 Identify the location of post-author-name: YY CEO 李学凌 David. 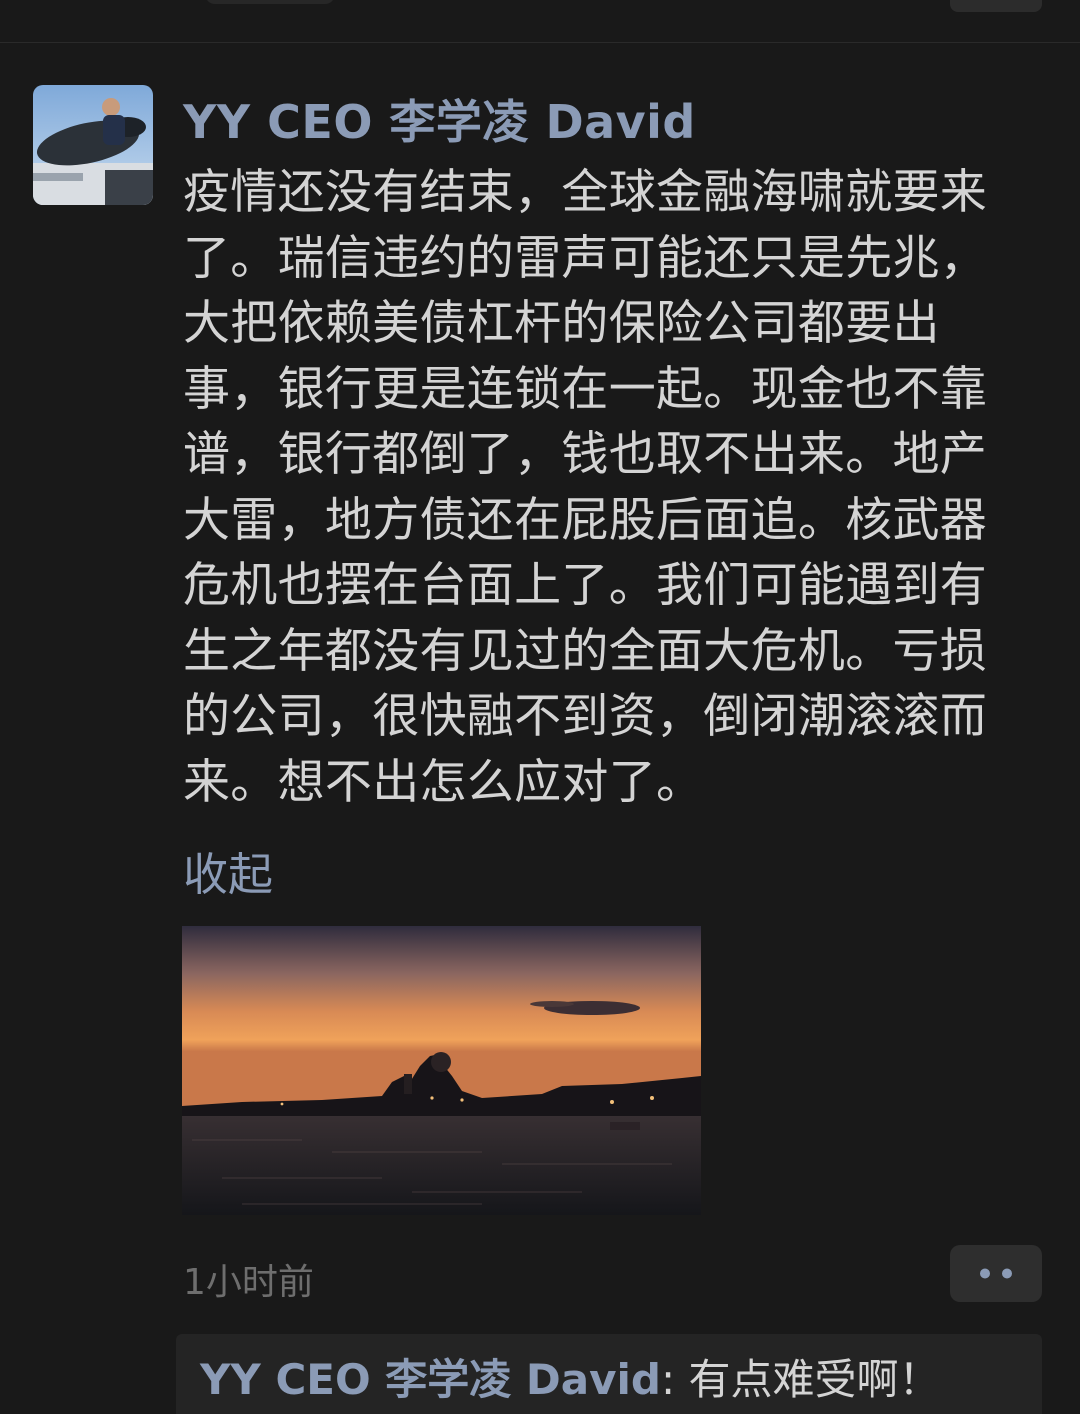
(439, 119).